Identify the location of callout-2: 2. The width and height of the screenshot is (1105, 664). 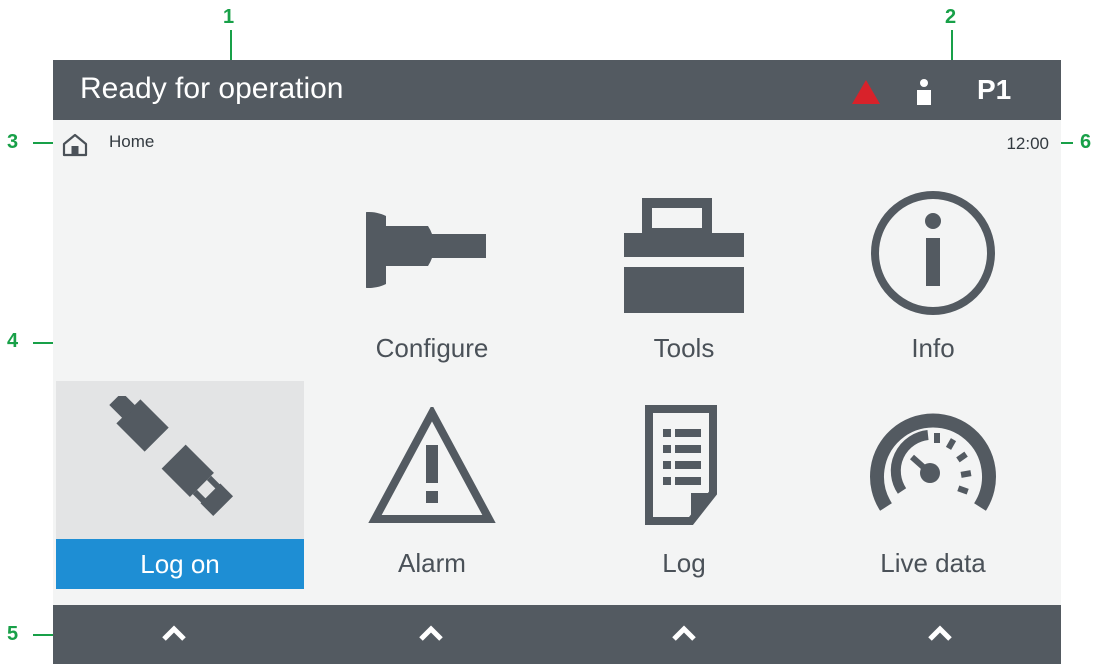
(951, 17).